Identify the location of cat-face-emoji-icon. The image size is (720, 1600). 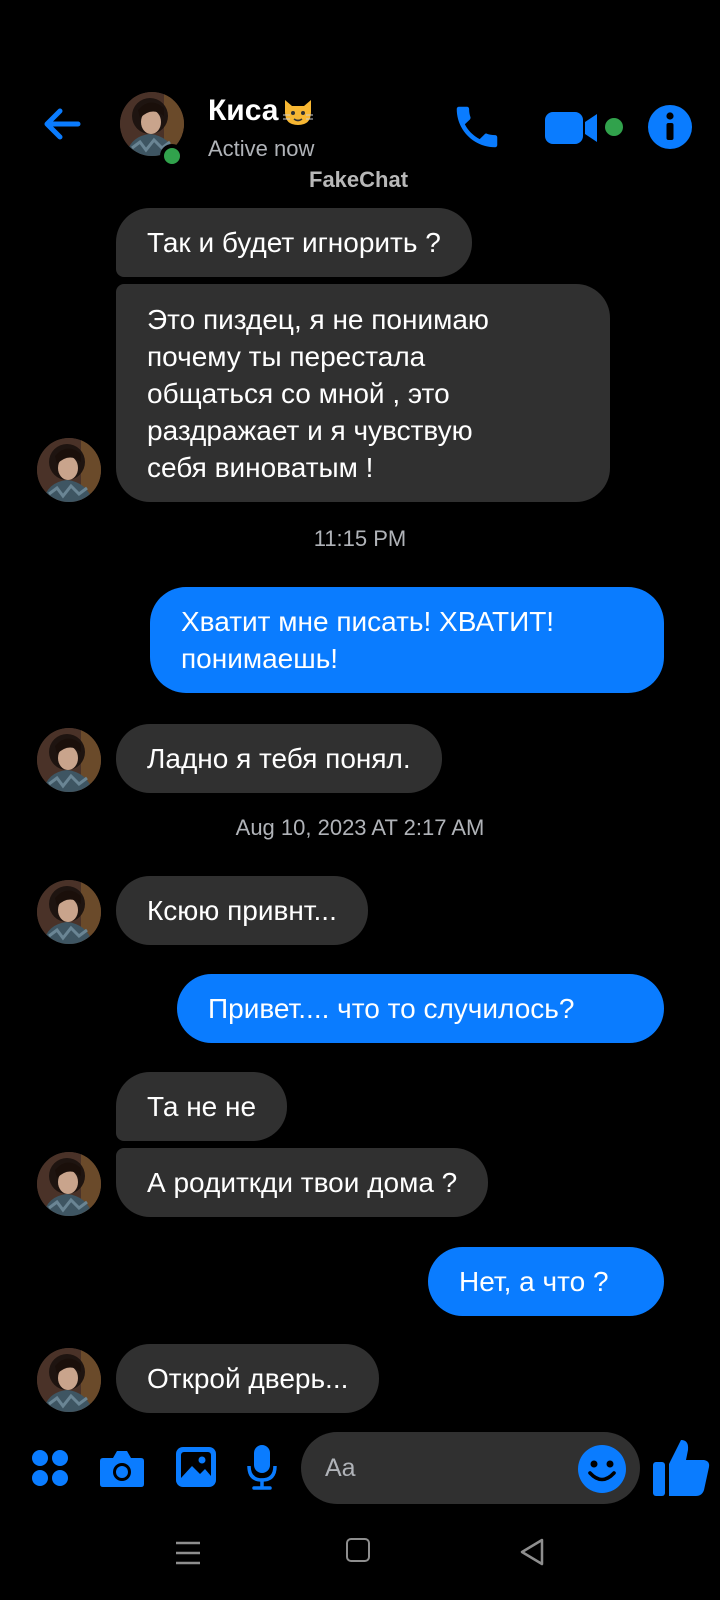
(297, 112).